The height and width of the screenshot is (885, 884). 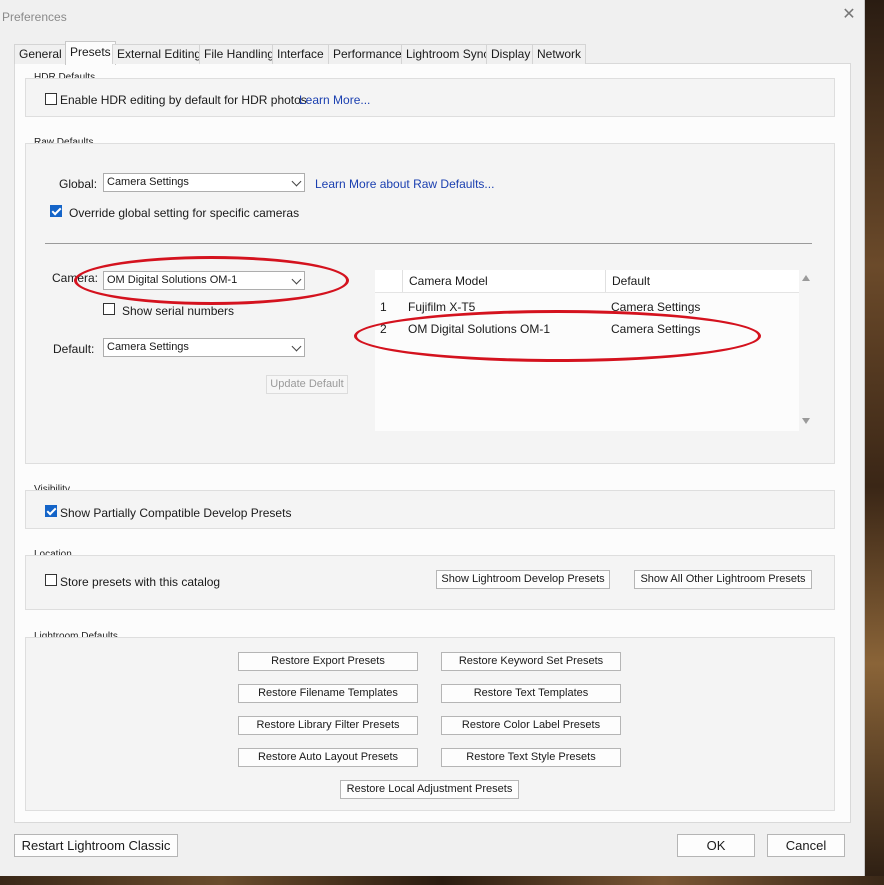 What do you see at coordinates (51, 580) in the screenshot?
I see `location-checkbox` at bounding box center [51, 580].